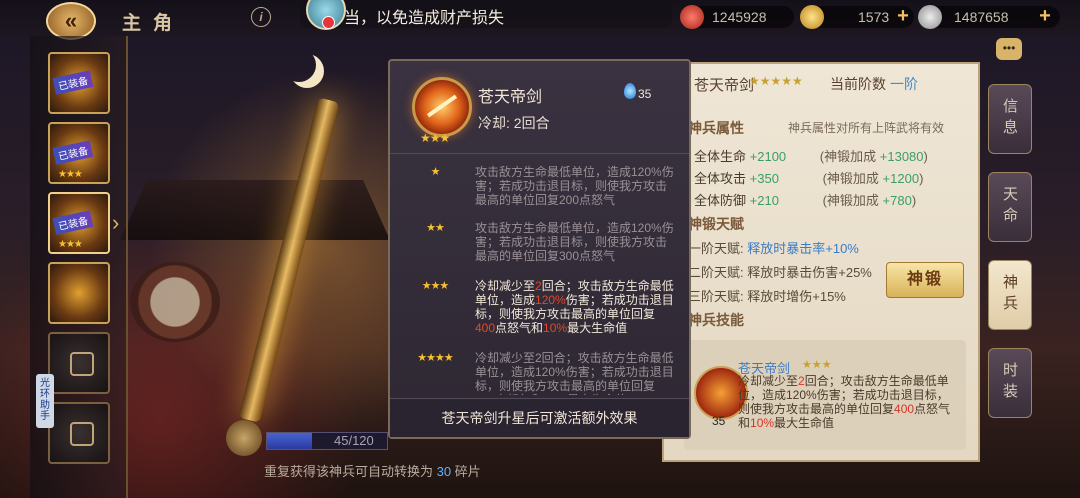  What do you see at coordinates (442, 107) in the screenshot?
I see `sword-skill-icon` at bounding box center [442, 107].